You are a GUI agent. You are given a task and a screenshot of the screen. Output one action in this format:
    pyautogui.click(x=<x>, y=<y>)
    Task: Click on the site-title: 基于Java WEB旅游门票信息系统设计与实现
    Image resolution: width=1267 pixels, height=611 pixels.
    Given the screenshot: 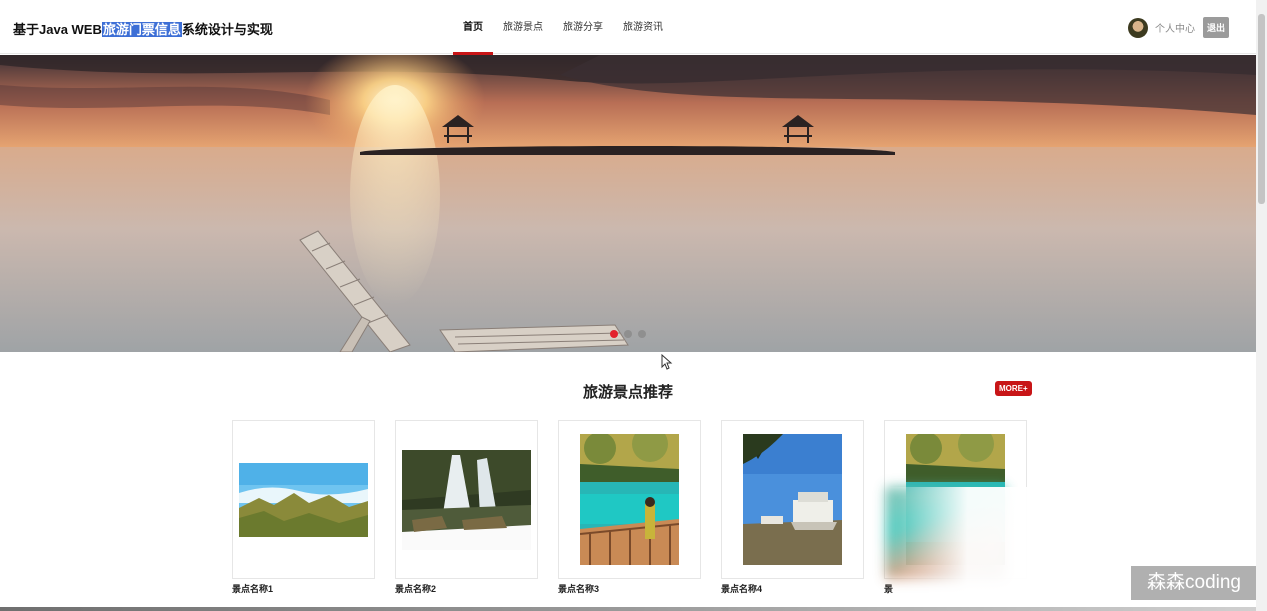 What is the action you would take?
    pyautogui.click(x=143, y=28)
    